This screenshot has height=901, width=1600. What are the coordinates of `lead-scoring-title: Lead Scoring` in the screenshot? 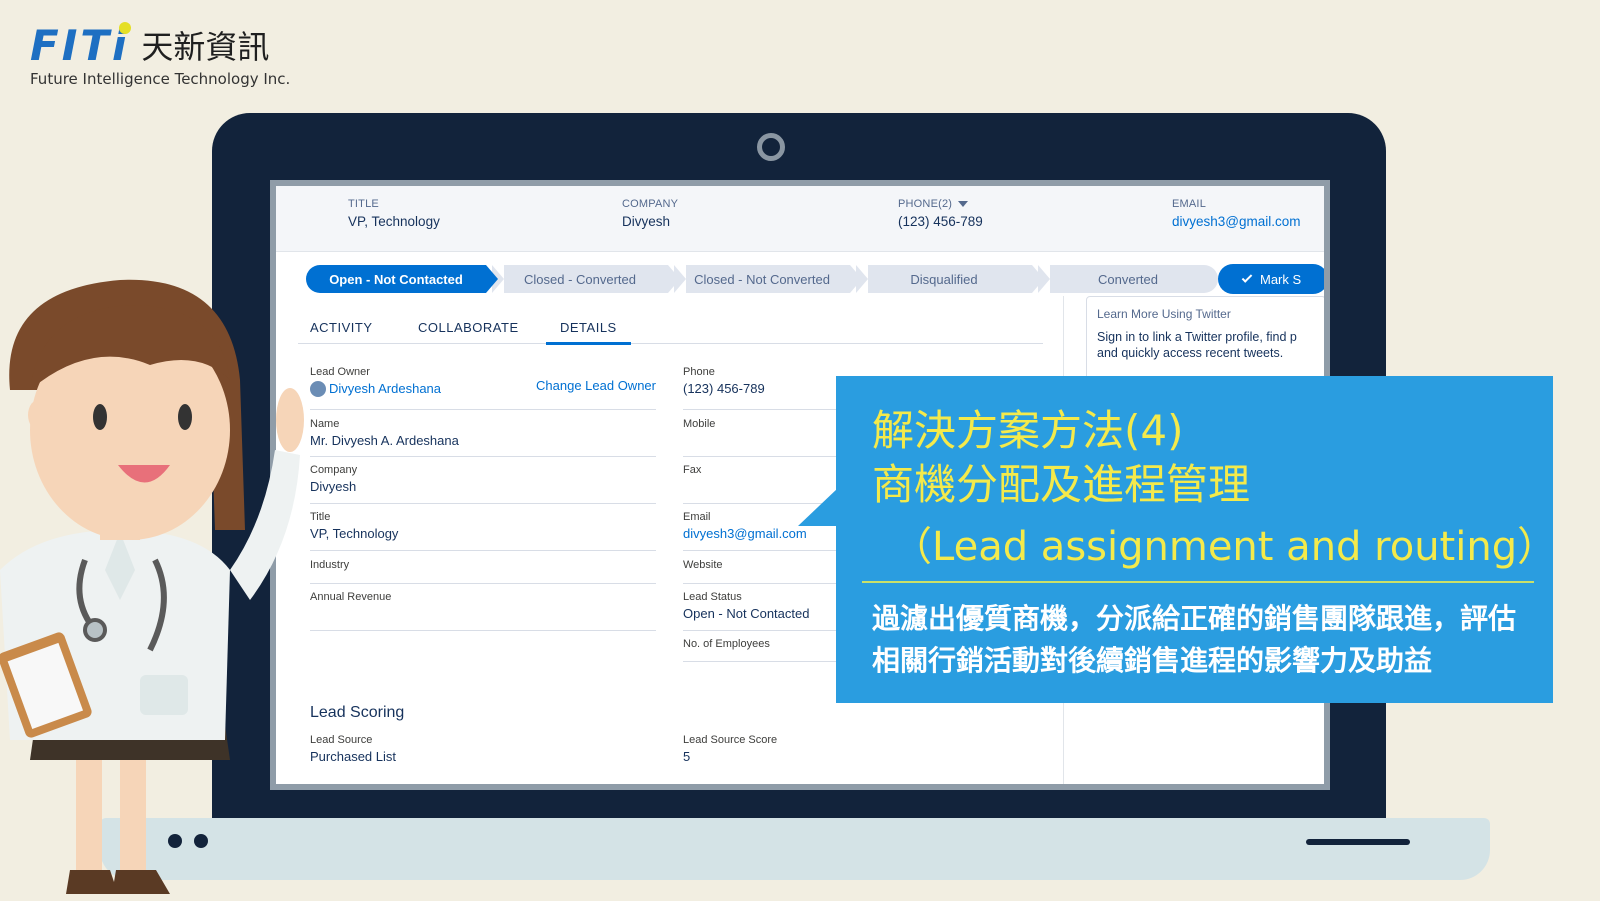 It's located at (357, 712).